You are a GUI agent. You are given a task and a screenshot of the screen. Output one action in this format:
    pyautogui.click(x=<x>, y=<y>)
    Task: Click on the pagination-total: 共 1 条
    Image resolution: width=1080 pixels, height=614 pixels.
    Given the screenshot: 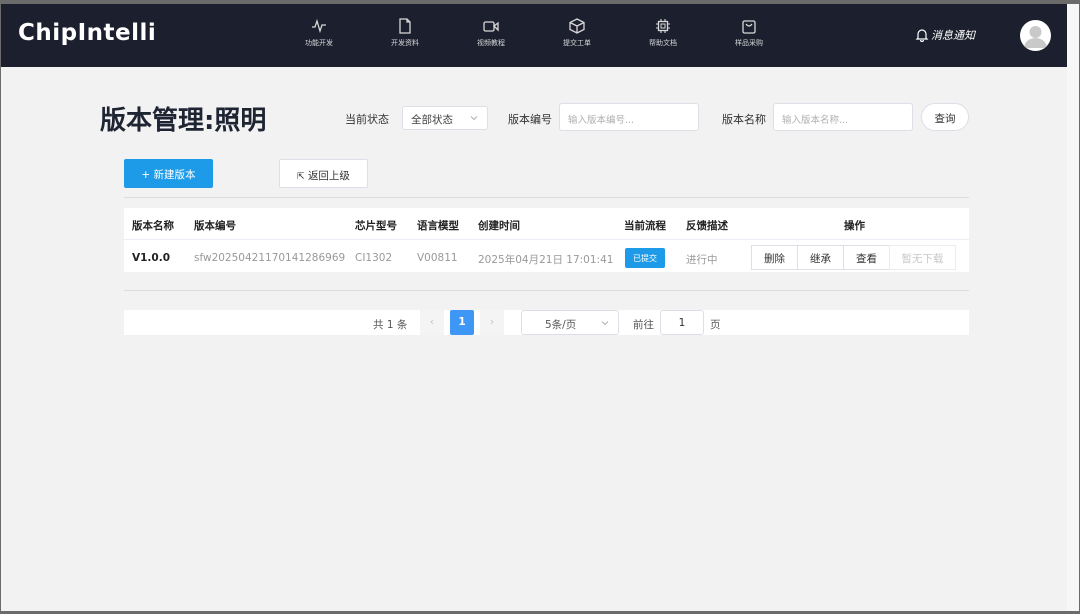 What is the action you would take?
    pyautogui.click(x=390, y=325)
    